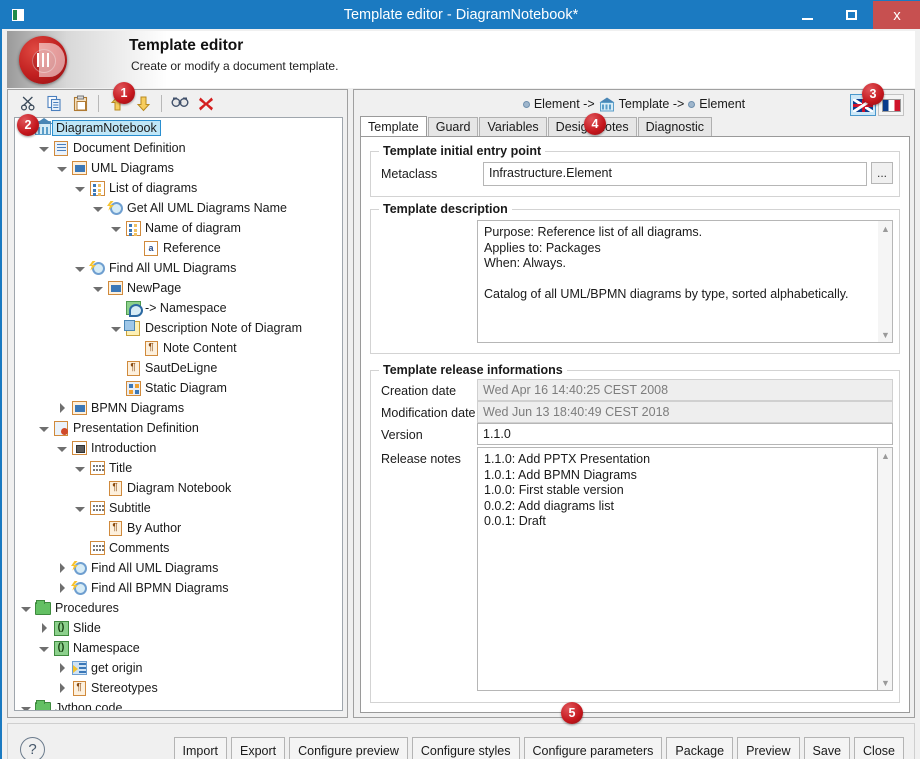 The width and height of the screenshot is (920, 759). What do you see at coordinates (32, 748) in the screenshot?
I see `help-icon: ?` at bounding box center [32, 748].